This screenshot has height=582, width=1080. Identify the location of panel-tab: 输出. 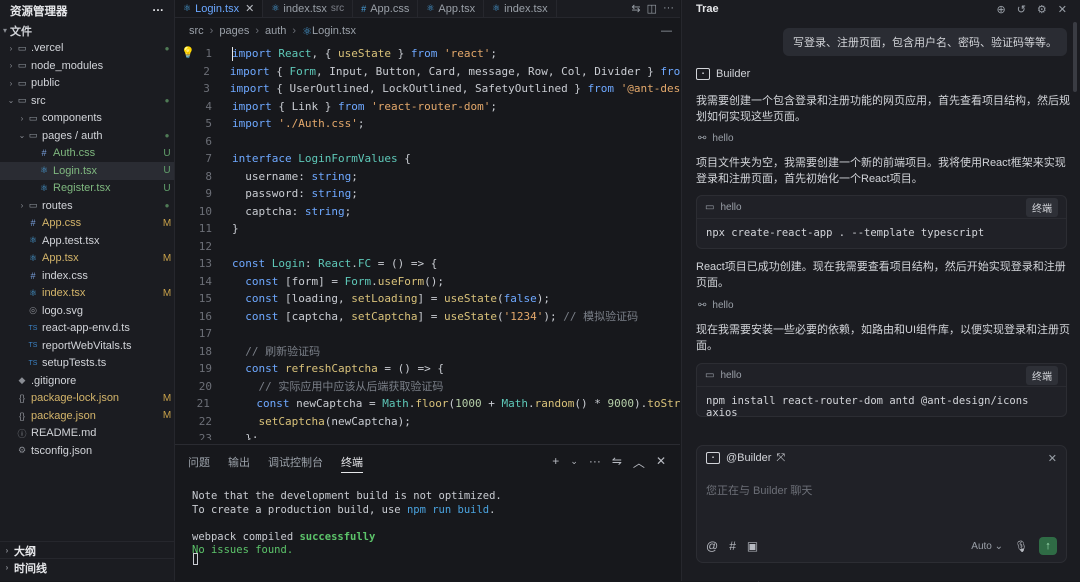
(239, 462).